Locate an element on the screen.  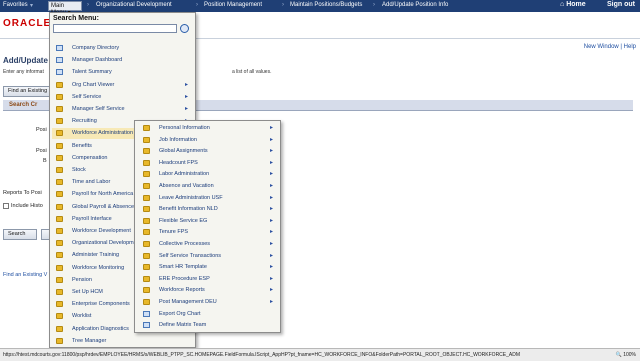
menu-item: Manager Dashboard is located at coordinates (122, 60).